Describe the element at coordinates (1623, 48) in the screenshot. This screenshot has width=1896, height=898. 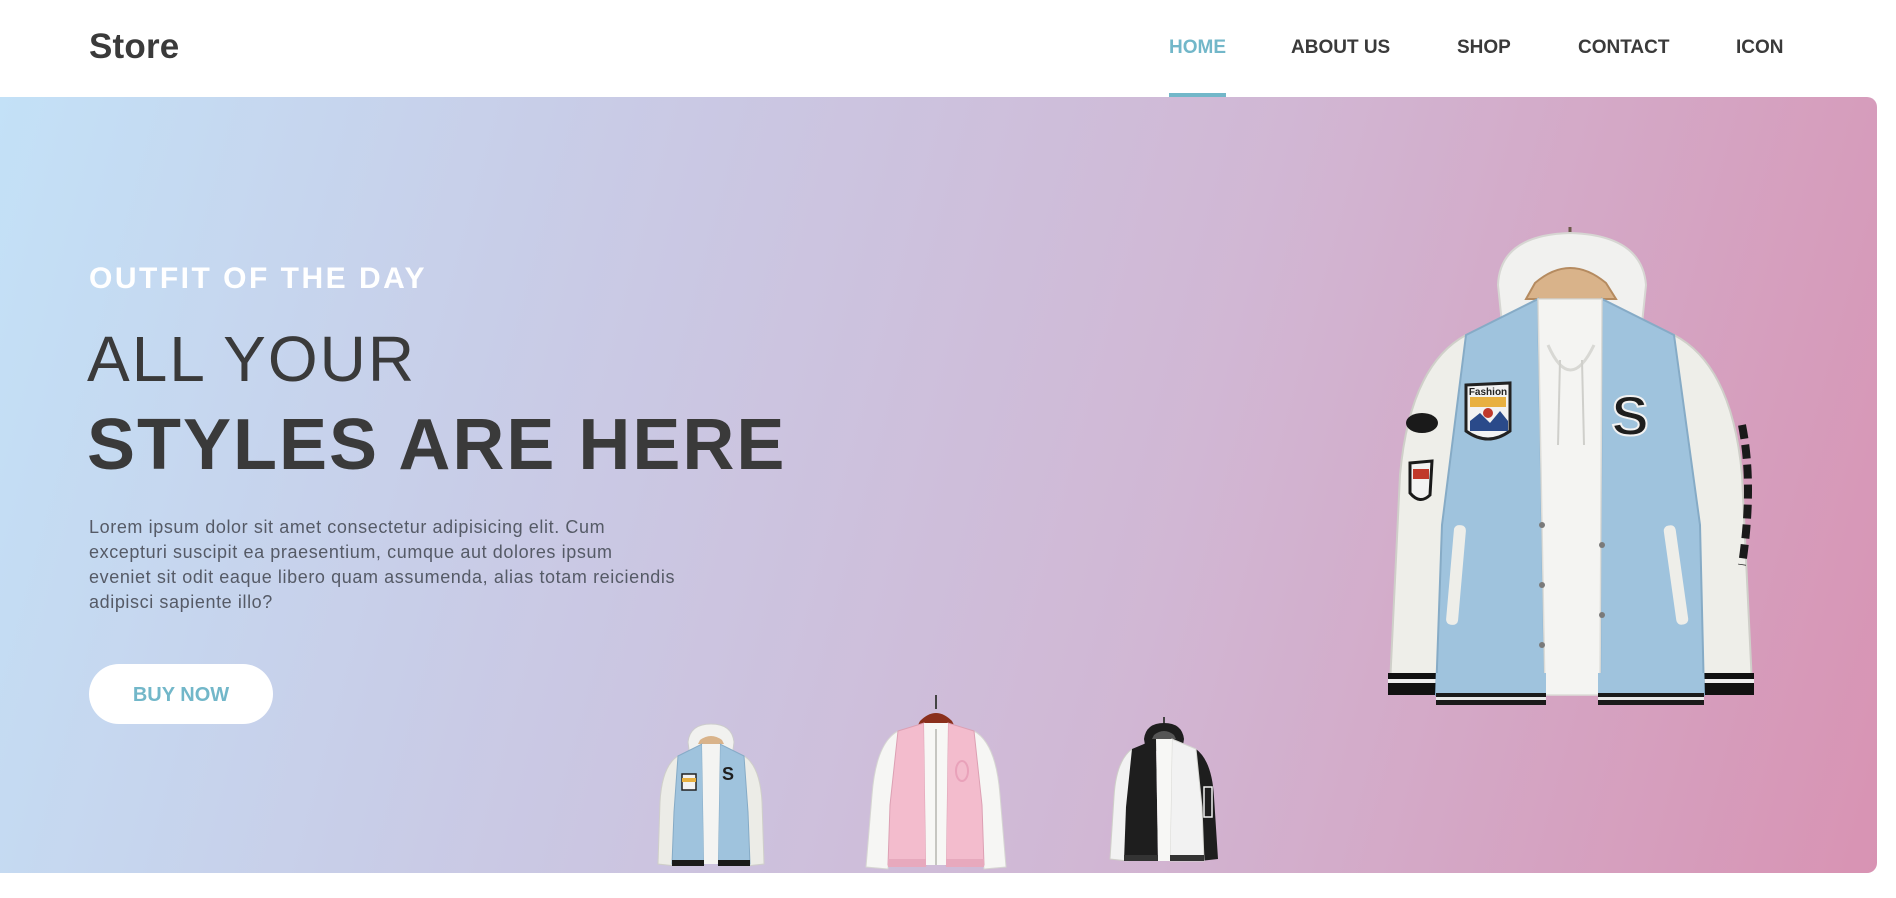
I see `nav-contact: CONTACT` at that location.